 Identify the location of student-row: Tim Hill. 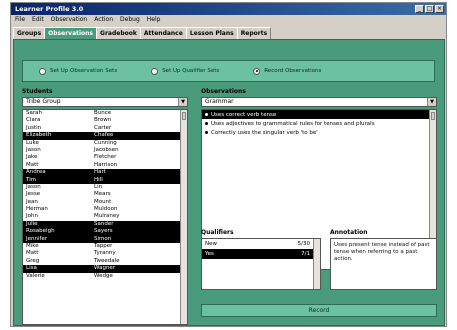
(105, 180).